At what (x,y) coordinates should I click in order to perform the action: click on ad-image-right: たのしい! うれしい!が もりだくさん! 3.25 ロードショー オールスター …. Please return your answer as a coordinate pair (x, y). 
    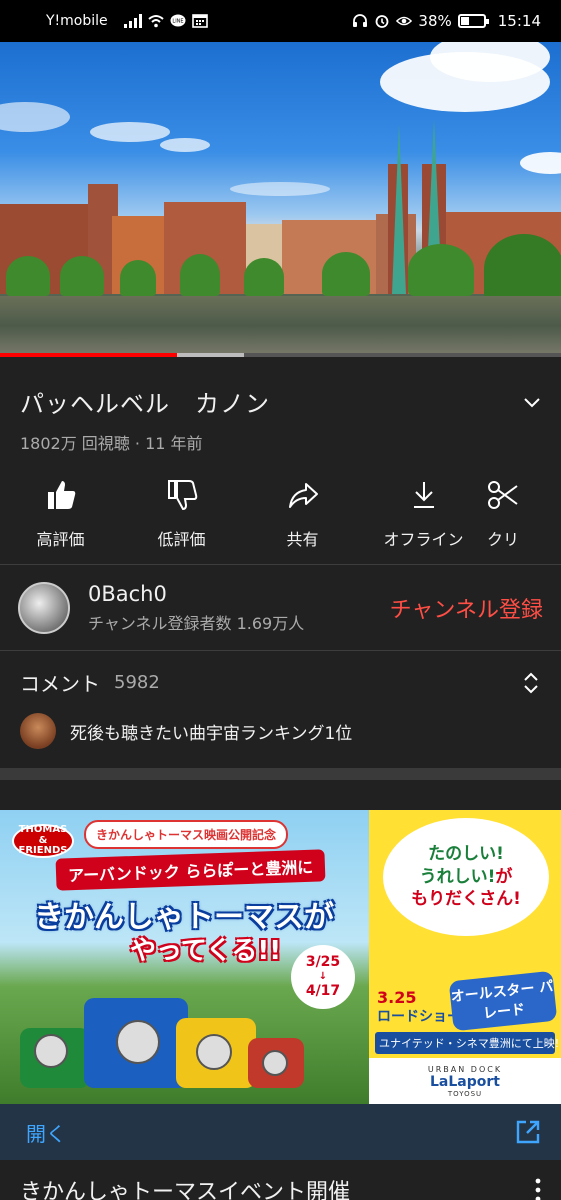
    Looking at the image, I should click on (465, 957).